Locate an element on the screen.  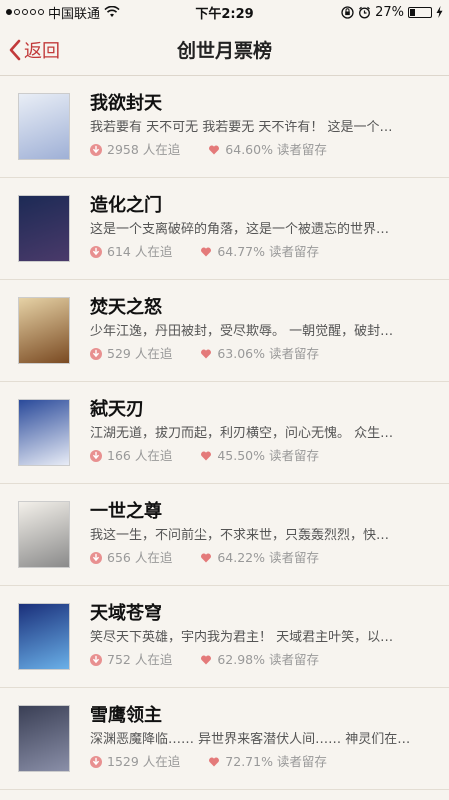
reader-retention: 64.77% 读者留存 is located at coordinates (268, 251).